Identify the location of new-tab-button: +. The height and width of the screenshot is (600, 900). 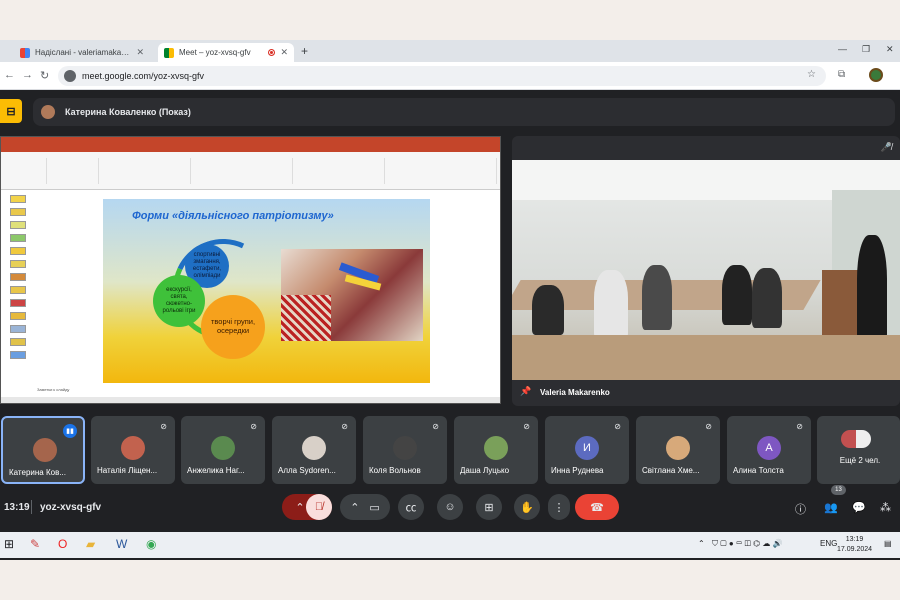
(304, 51).